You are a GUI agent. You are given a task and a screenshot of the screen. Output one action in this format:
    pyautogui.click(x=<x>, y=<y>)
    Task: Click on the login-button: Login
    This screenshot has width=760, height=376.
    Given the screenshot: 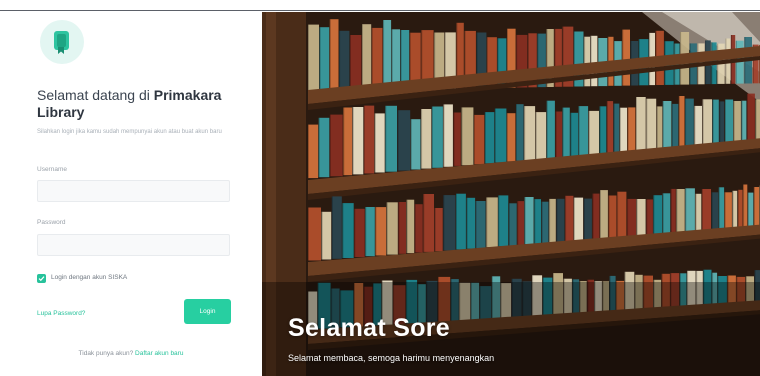 What is the action you would take?
    pyautogui.click(x=207, y=311)
    